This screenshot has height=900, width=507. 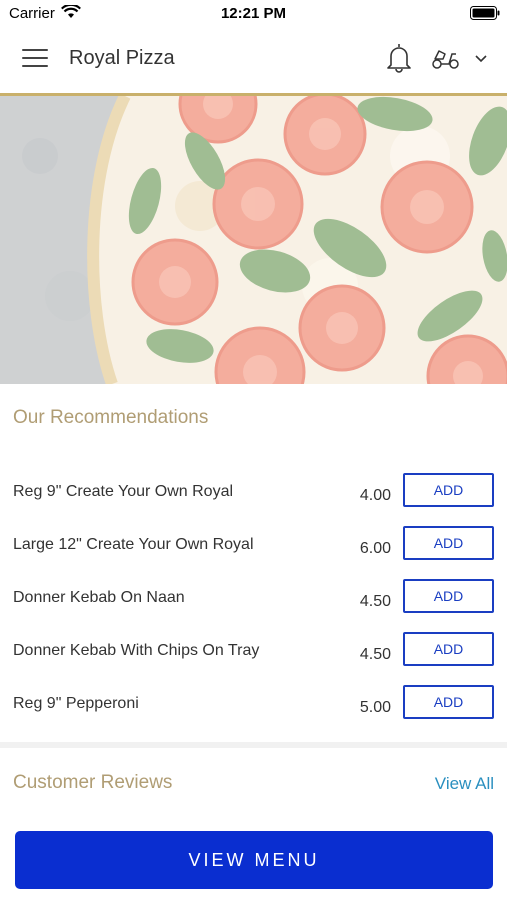 What do you see at coordinates (122, 58) in the screenshot?
I see `page-title: Royal Pizza` at bounding box center [122, 58].